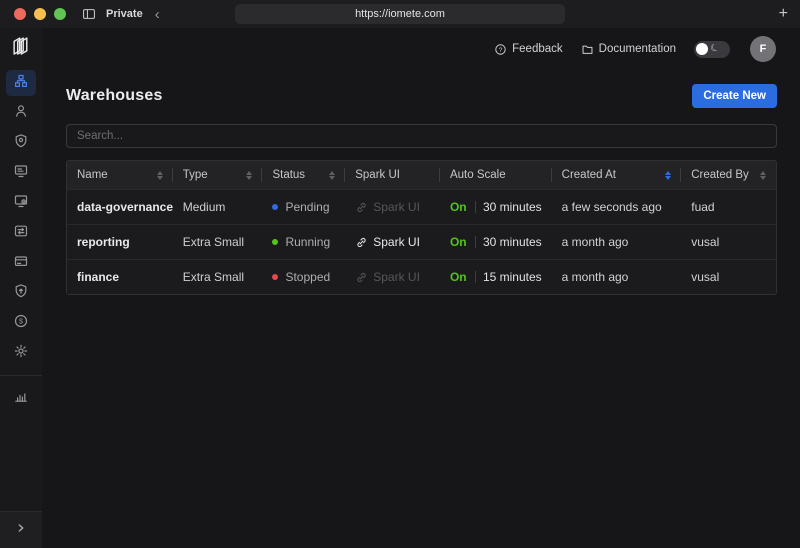 Image resolution: width=800 pixels, height=548 pixels. I want to click on column-header-created-by: Created By, so click(728, 175).